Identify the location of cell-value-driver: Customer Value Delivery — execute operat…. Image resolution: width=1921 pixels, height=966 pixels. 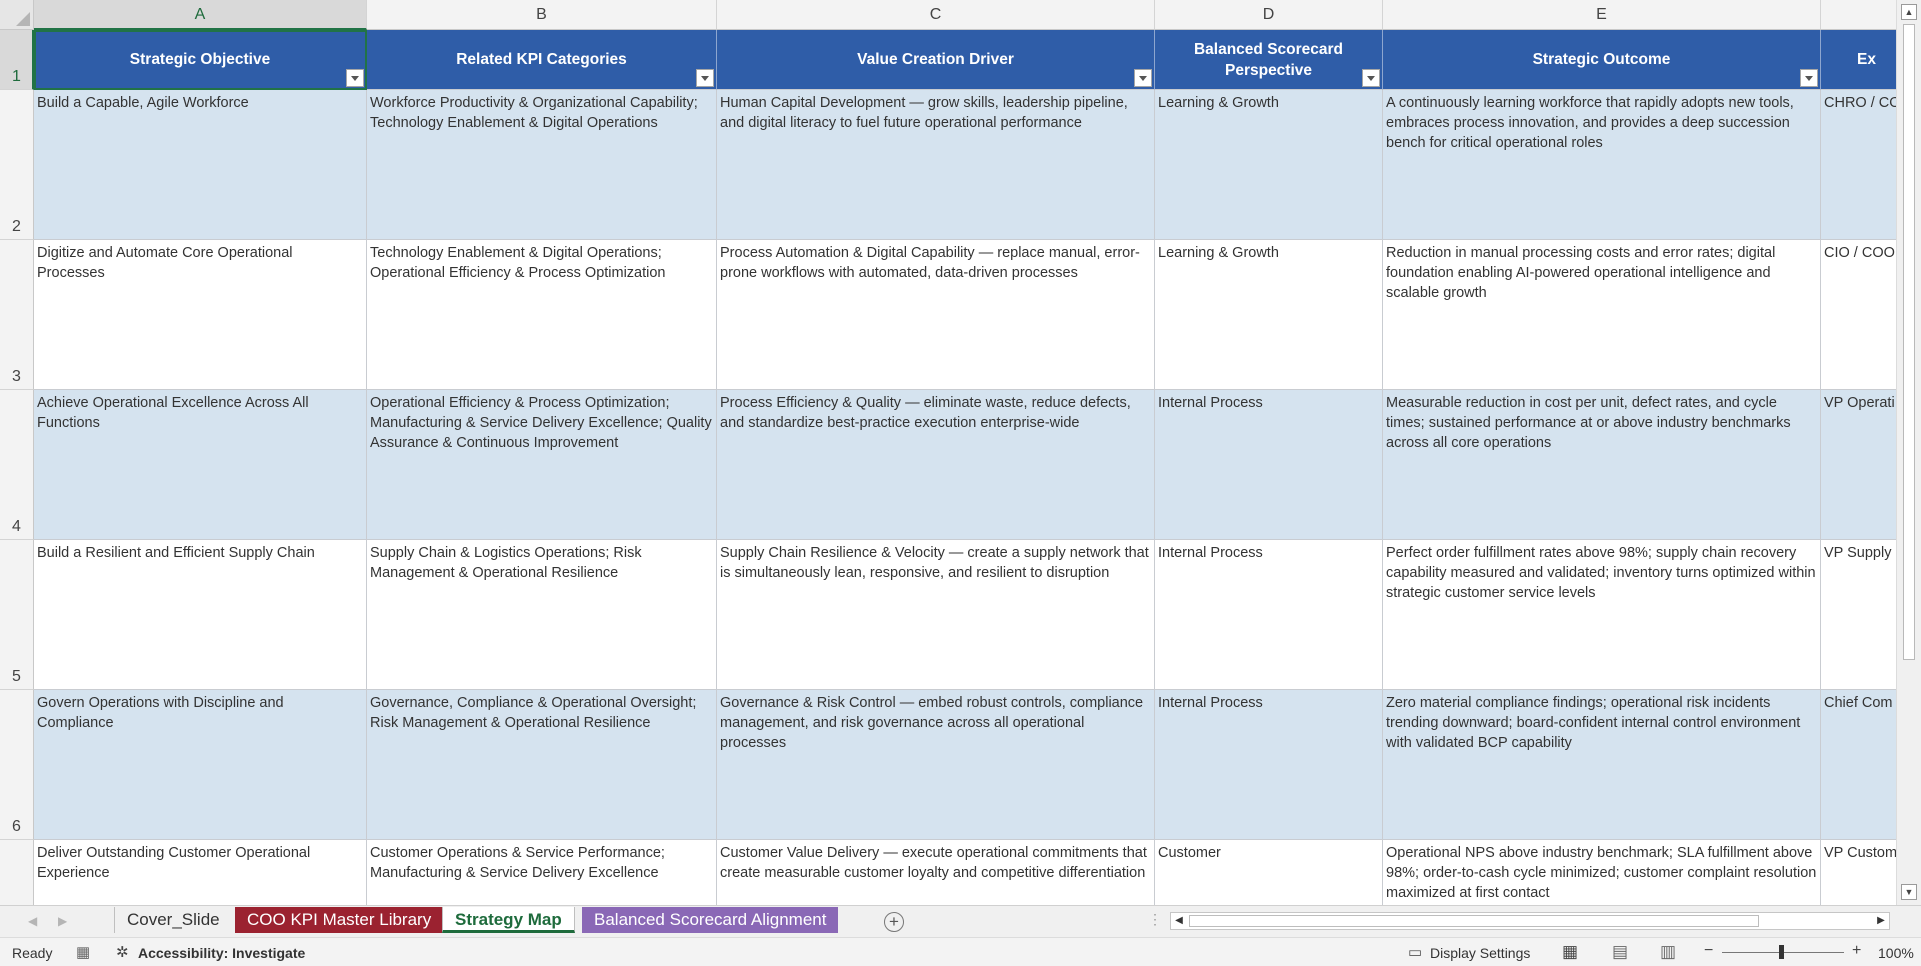
(936, 872).